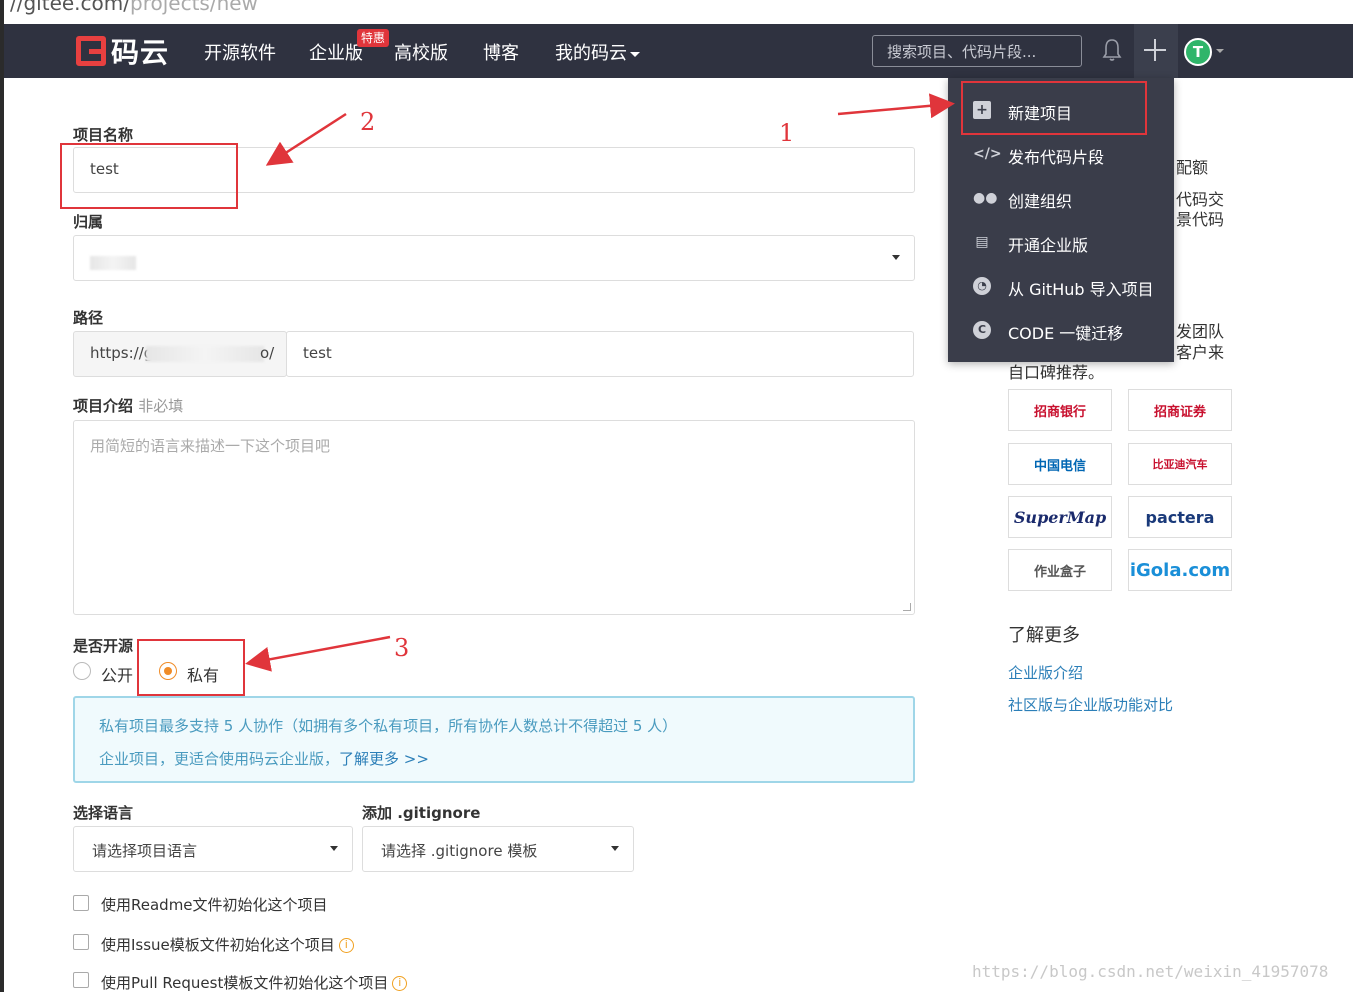 This screenshot has width=1353, height=992. Describe the element at coordinates (91, 51) in the screenshot. I see `logo-g-icon` at that location.